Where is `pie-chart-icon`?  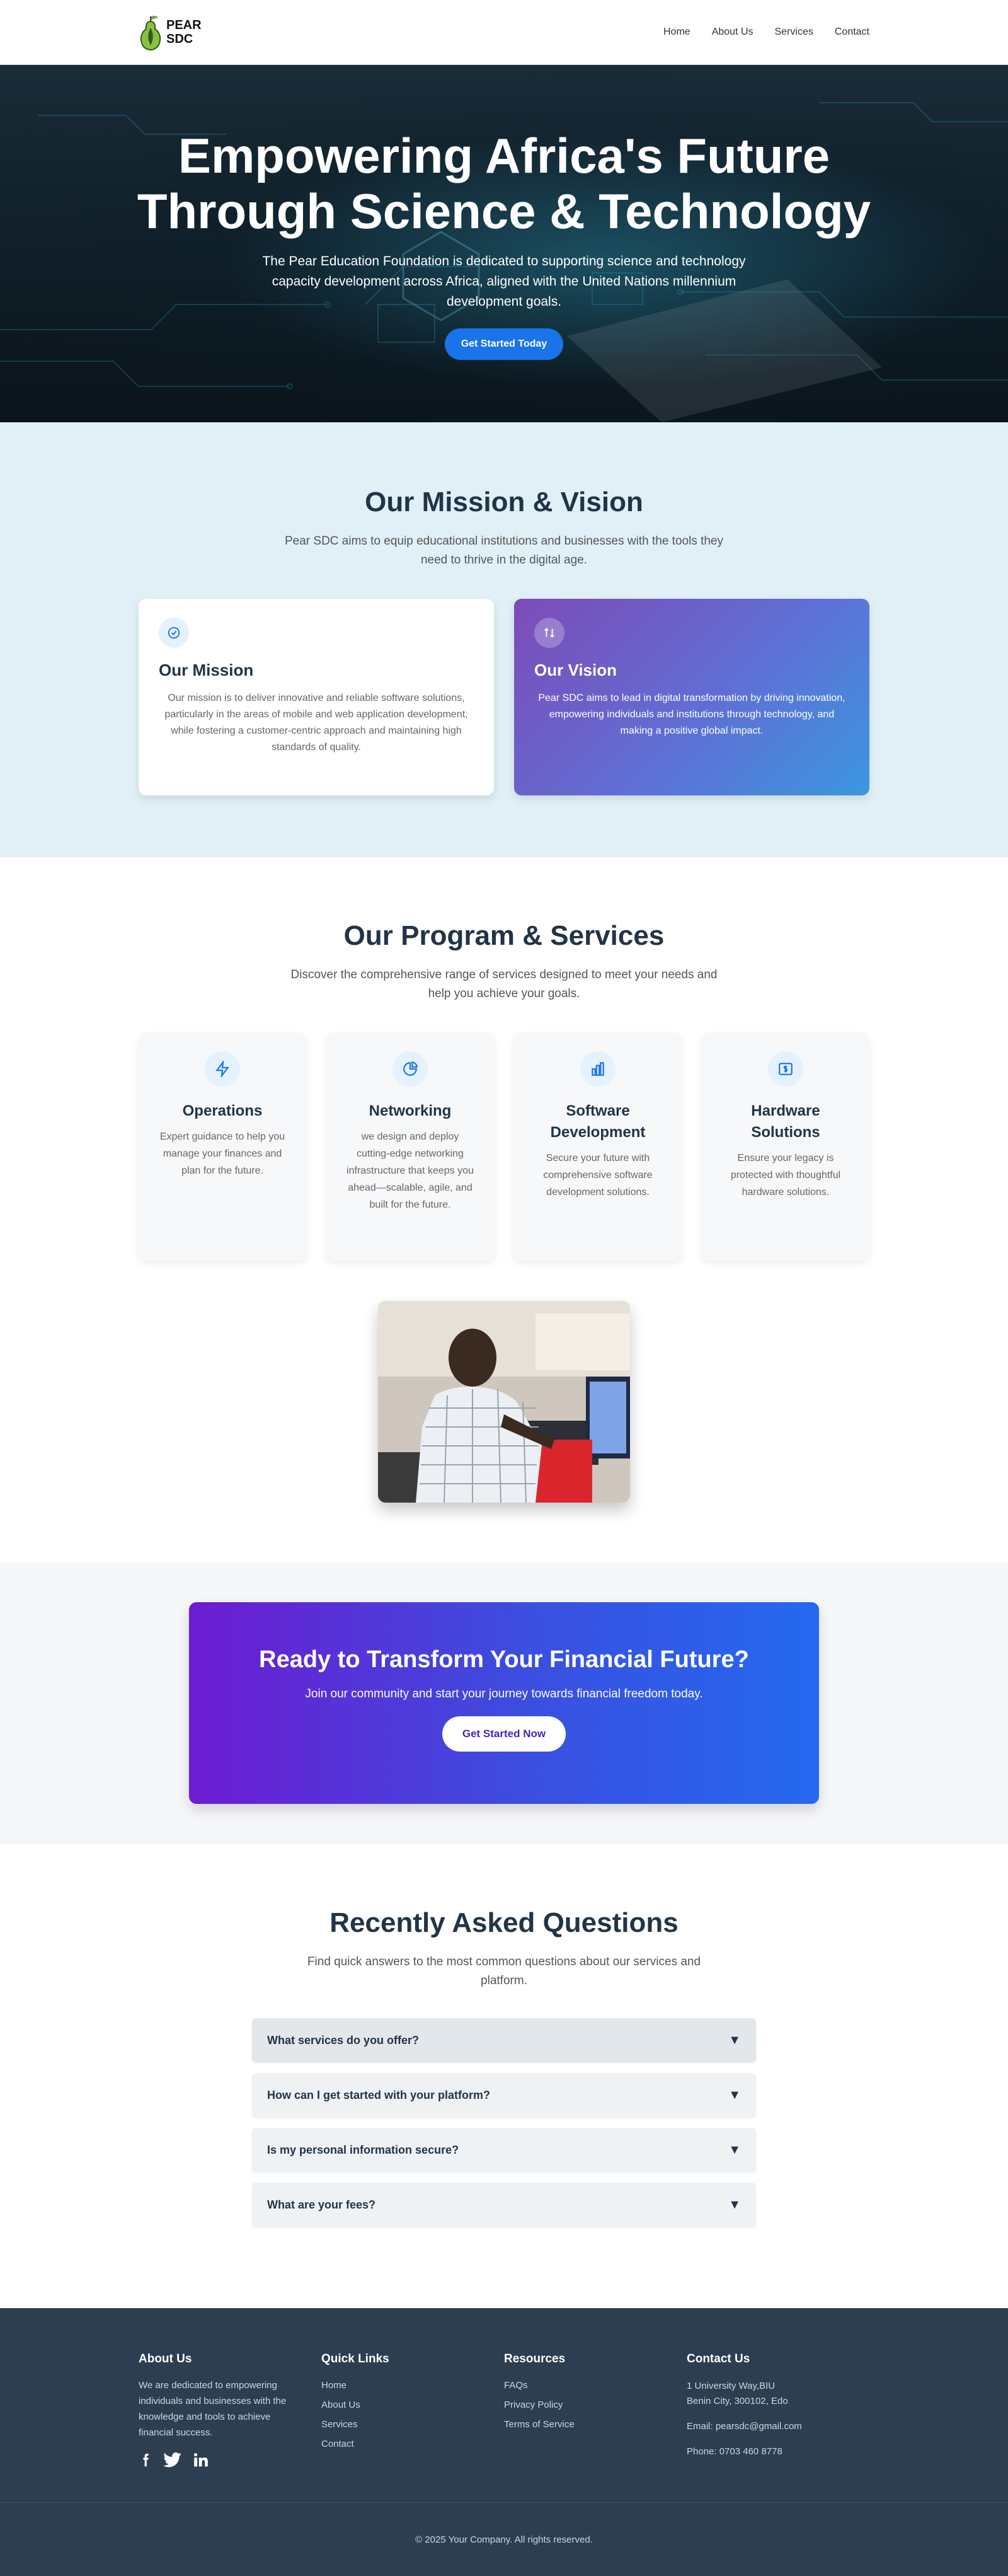
pie-chart-icon is located at coordinates (410, 1069).